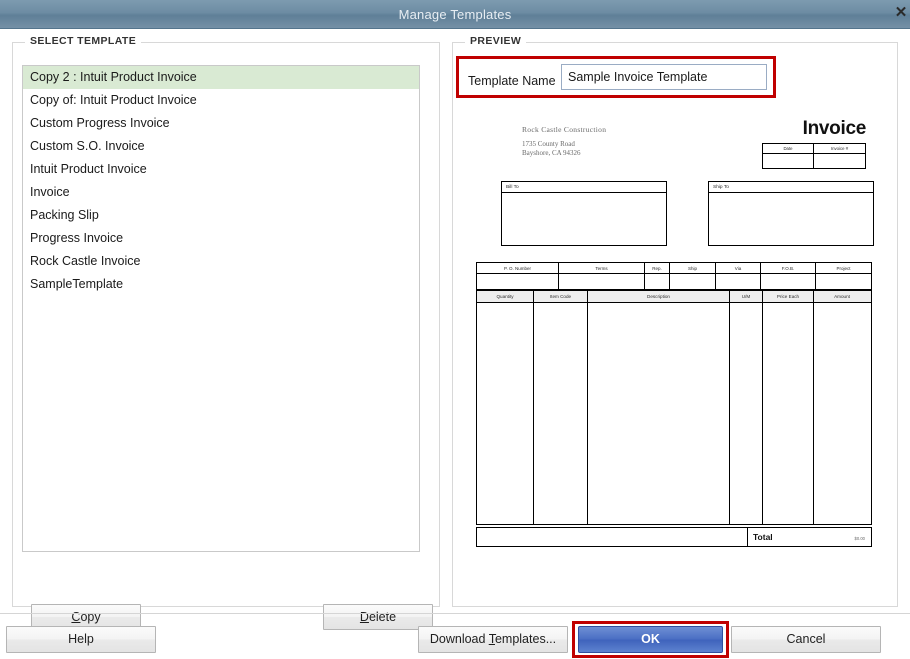  I want to click on date-header: Date, so click(788, 148).